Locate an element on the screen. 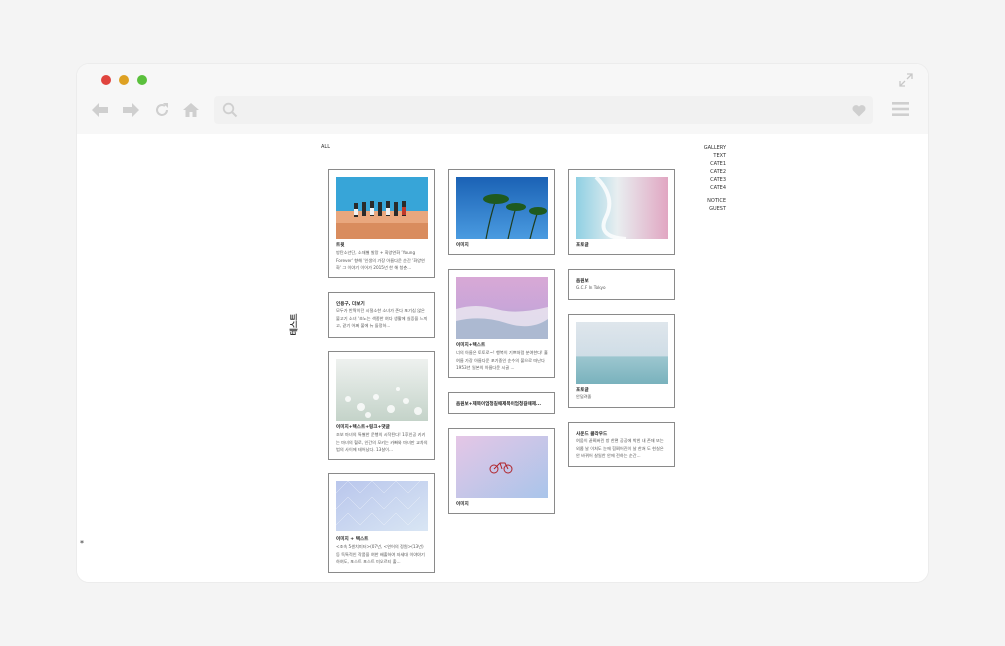 The height and width of the screenshot is (646, 1005). post-excerpt: 안덜려졸 is located at coordinates (584, 396).